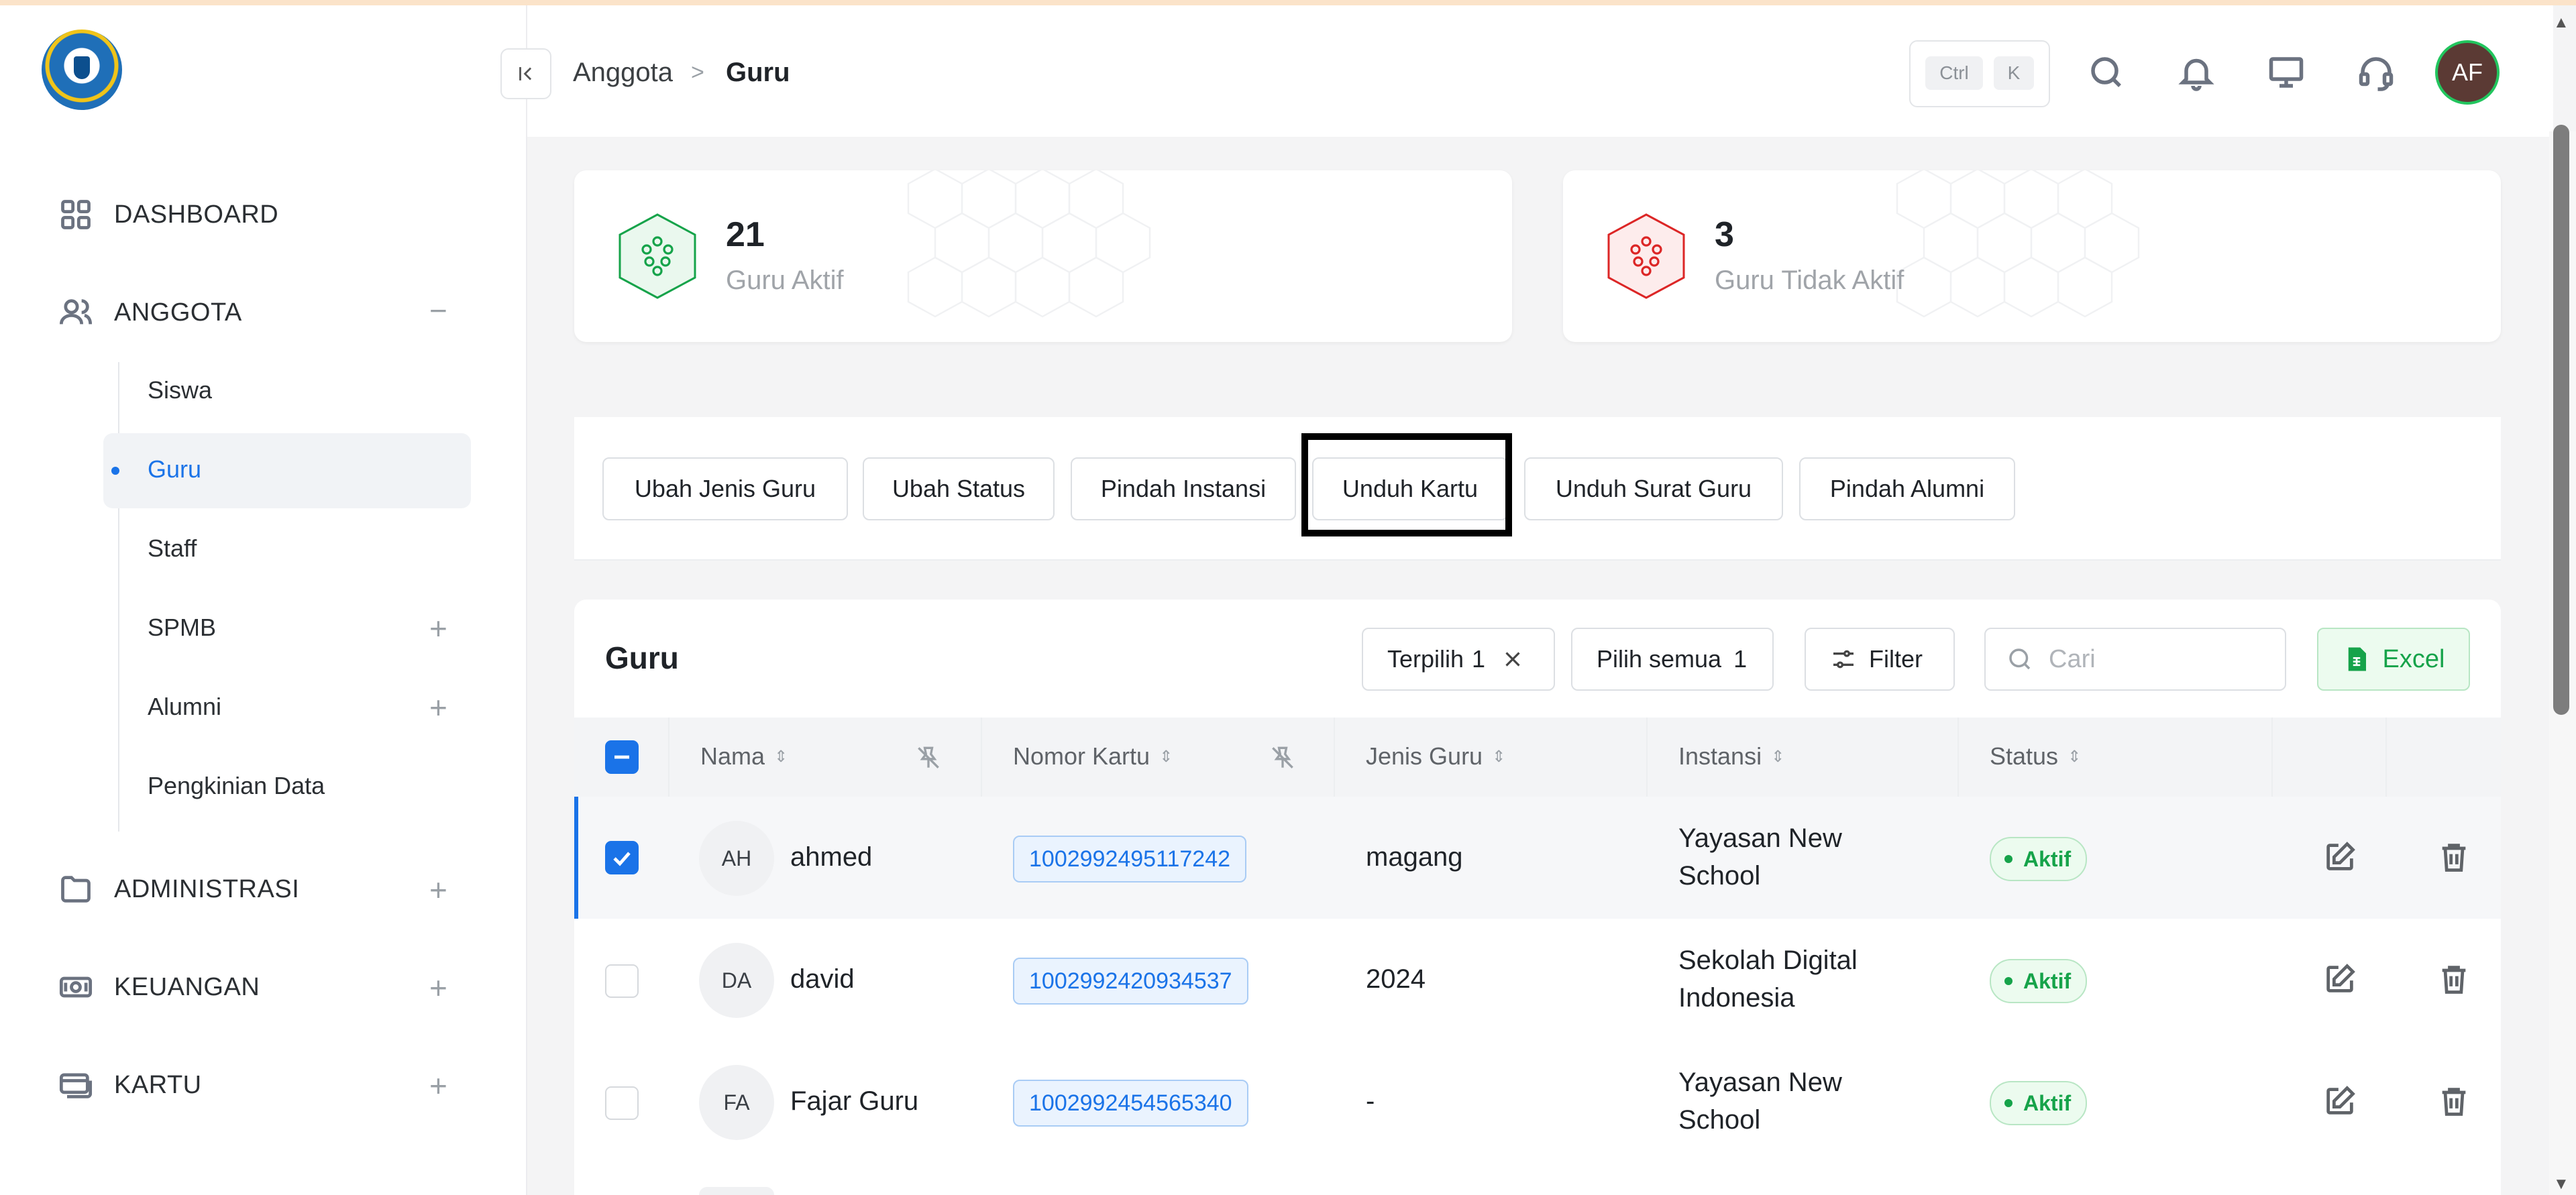 This screenshot has height=1195, width=2576. I want to click on ubah-status-button: Ubah Status, so click(959, 488).